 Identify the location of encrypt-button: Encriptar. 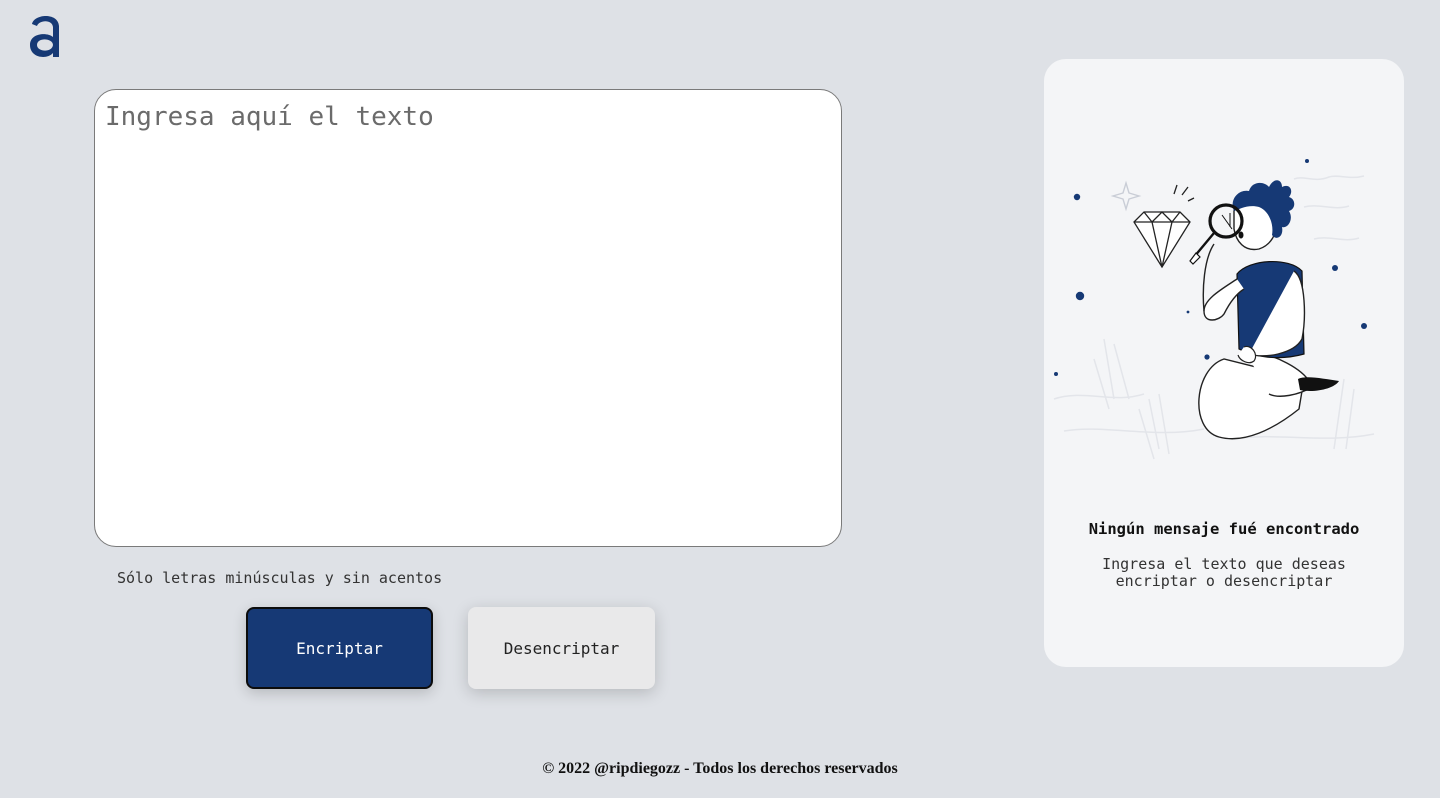
(339, 648).